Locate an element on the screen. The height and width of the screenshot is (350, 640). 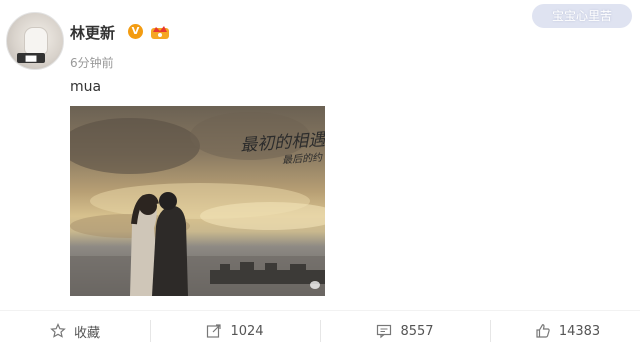
like-button: 14383 is located at coordinates (567, 331).